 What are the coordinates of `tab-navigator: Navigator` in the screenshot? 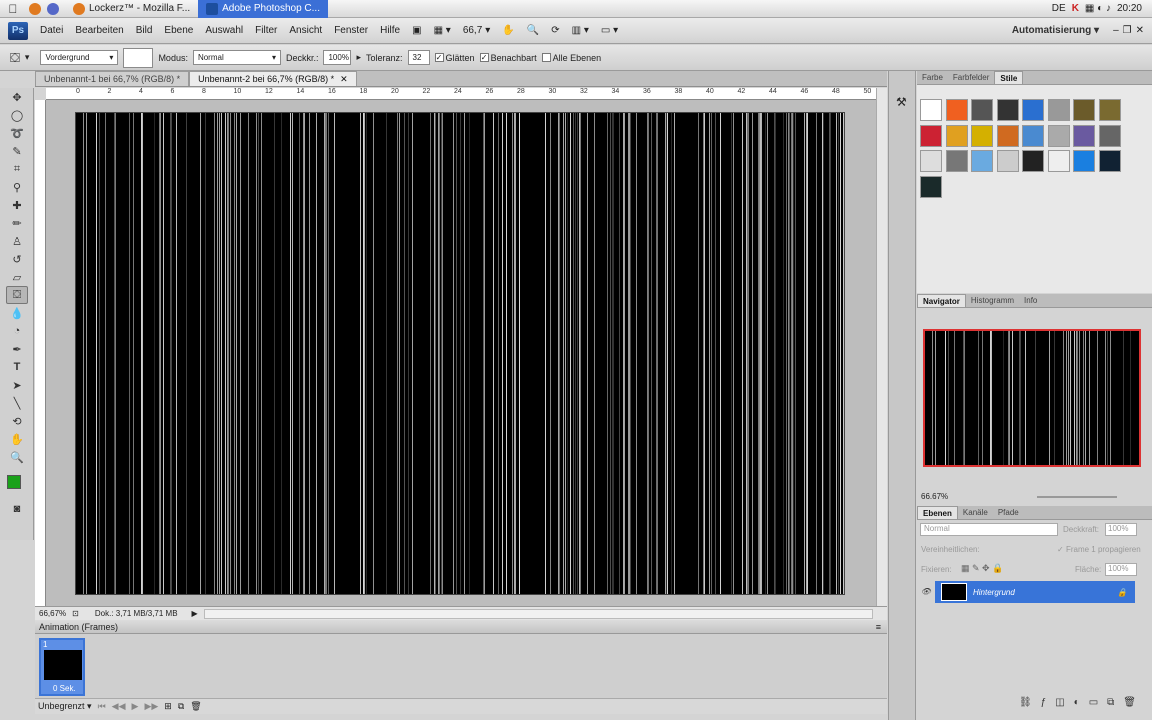 It's located at (941, 300).